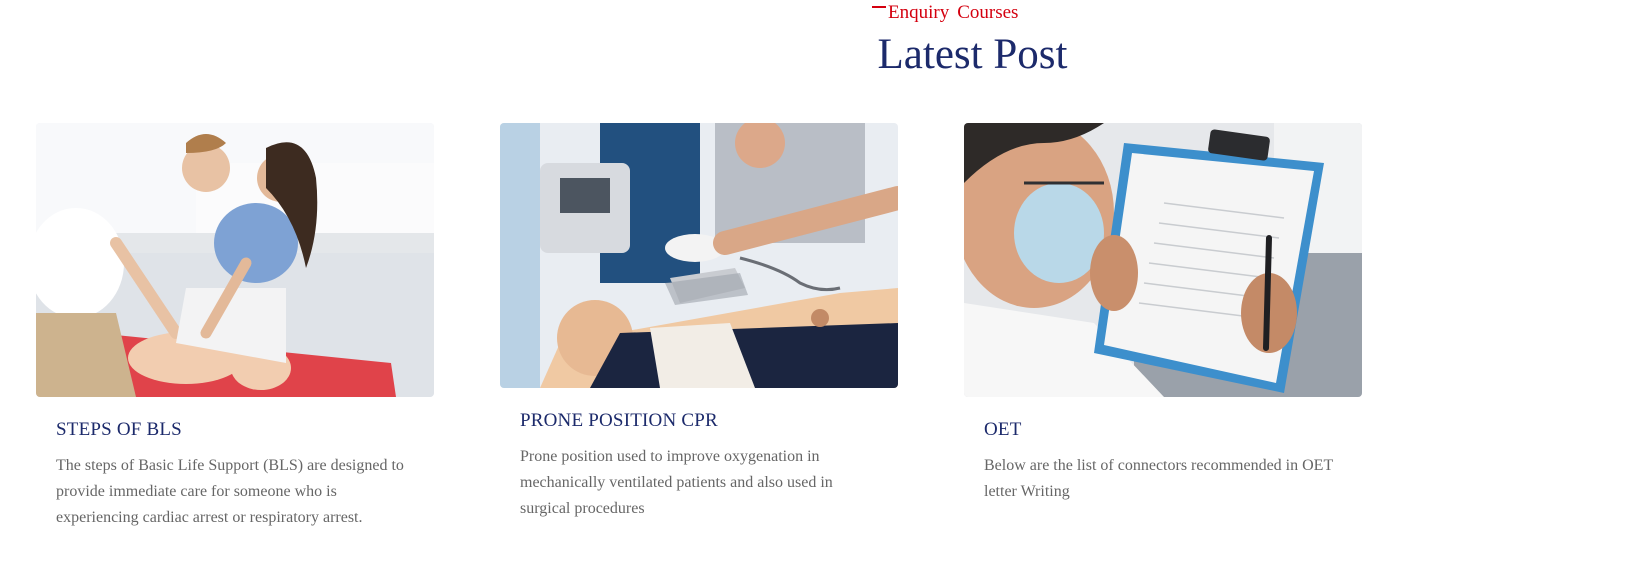 This screenshot has width=1645, height=582. What do you see at coordinates (1173, 430) in the screenshot?
I see `post-title: OET` at bounding box center [1173, 430].